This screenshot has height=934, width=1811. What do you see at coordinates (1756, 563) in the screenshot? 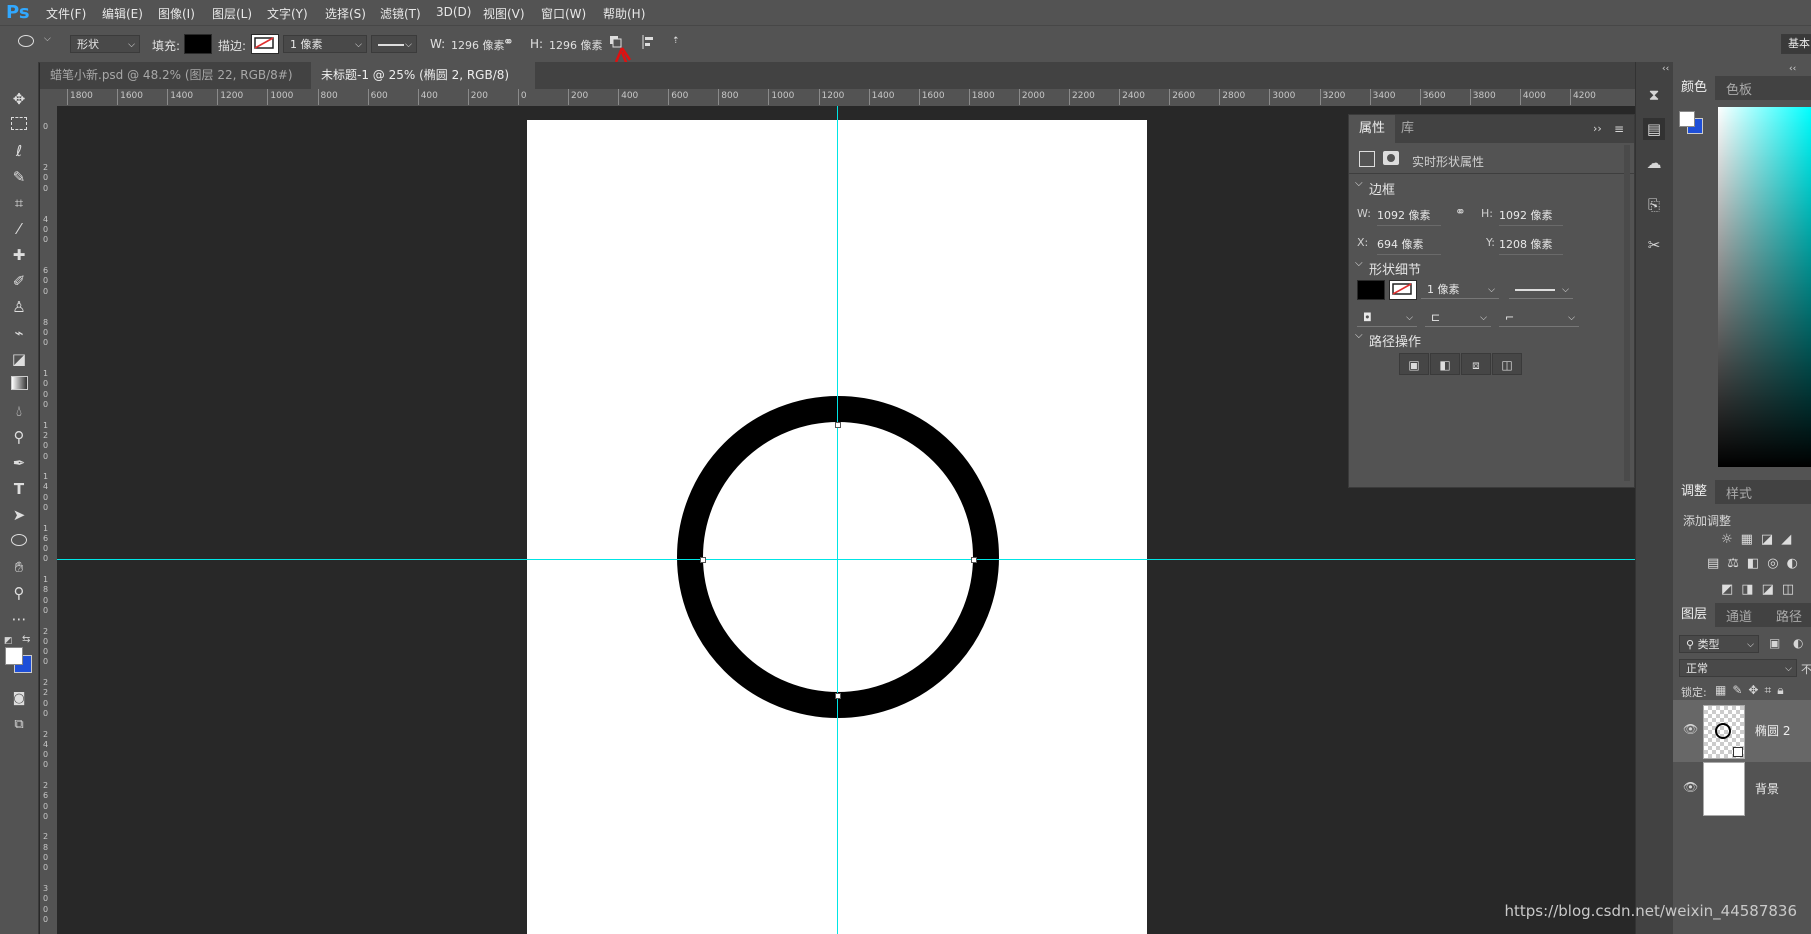
I see `adjustment-icons-row-2: ▤⚖◧◎◐` at bounding box center [1756, 563].